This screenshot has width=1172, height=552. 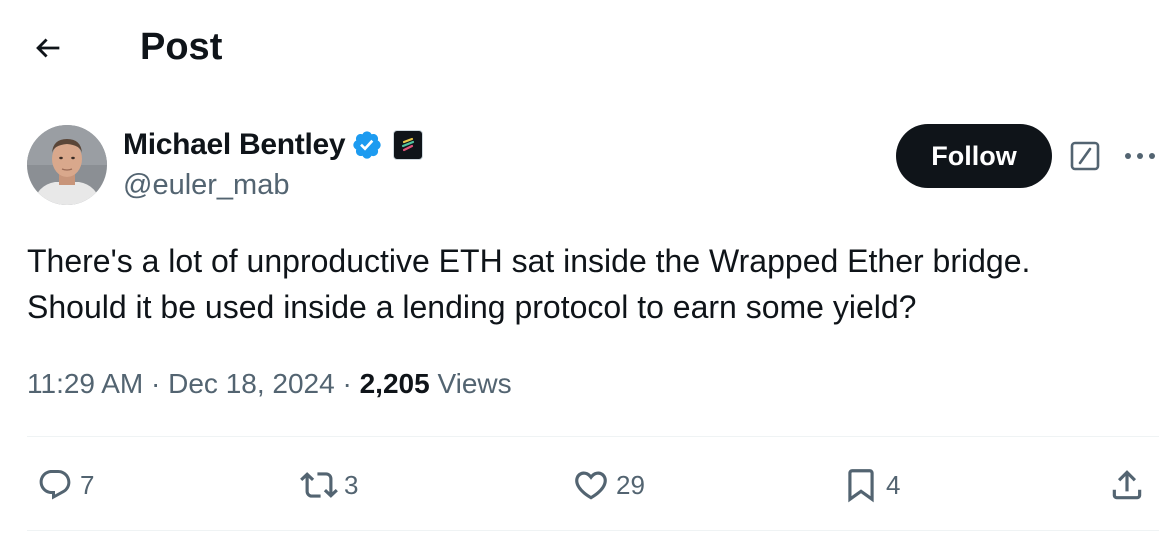 I want to click on verified-badge-icon, so click(x=367, y=145).